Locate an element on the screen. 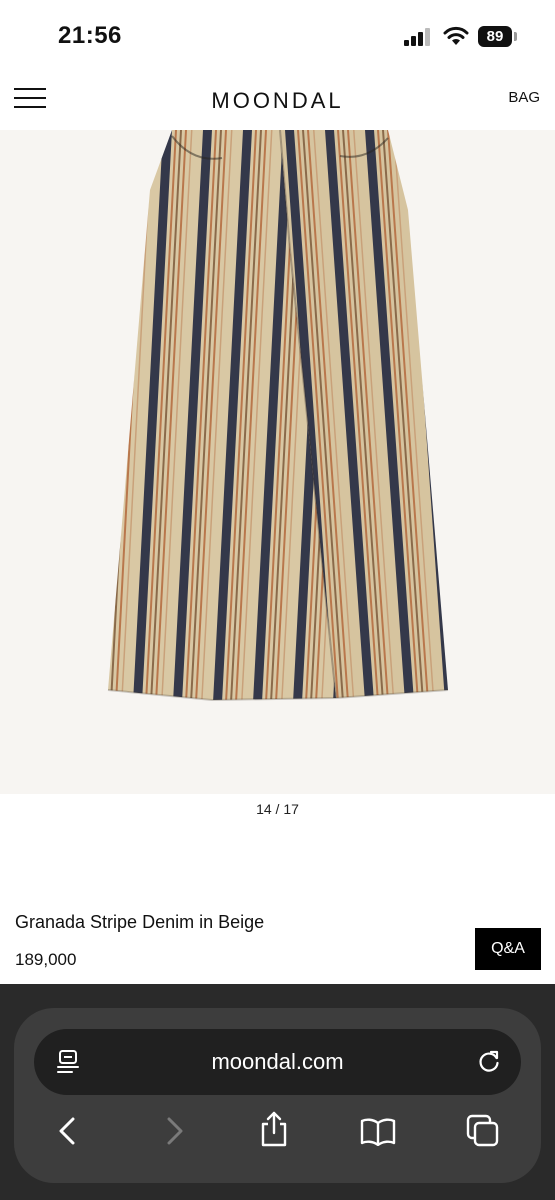 The height and width of the screenshot is (1200, 555). site-logo: MOONDAL is located at coordinates (277, 101).